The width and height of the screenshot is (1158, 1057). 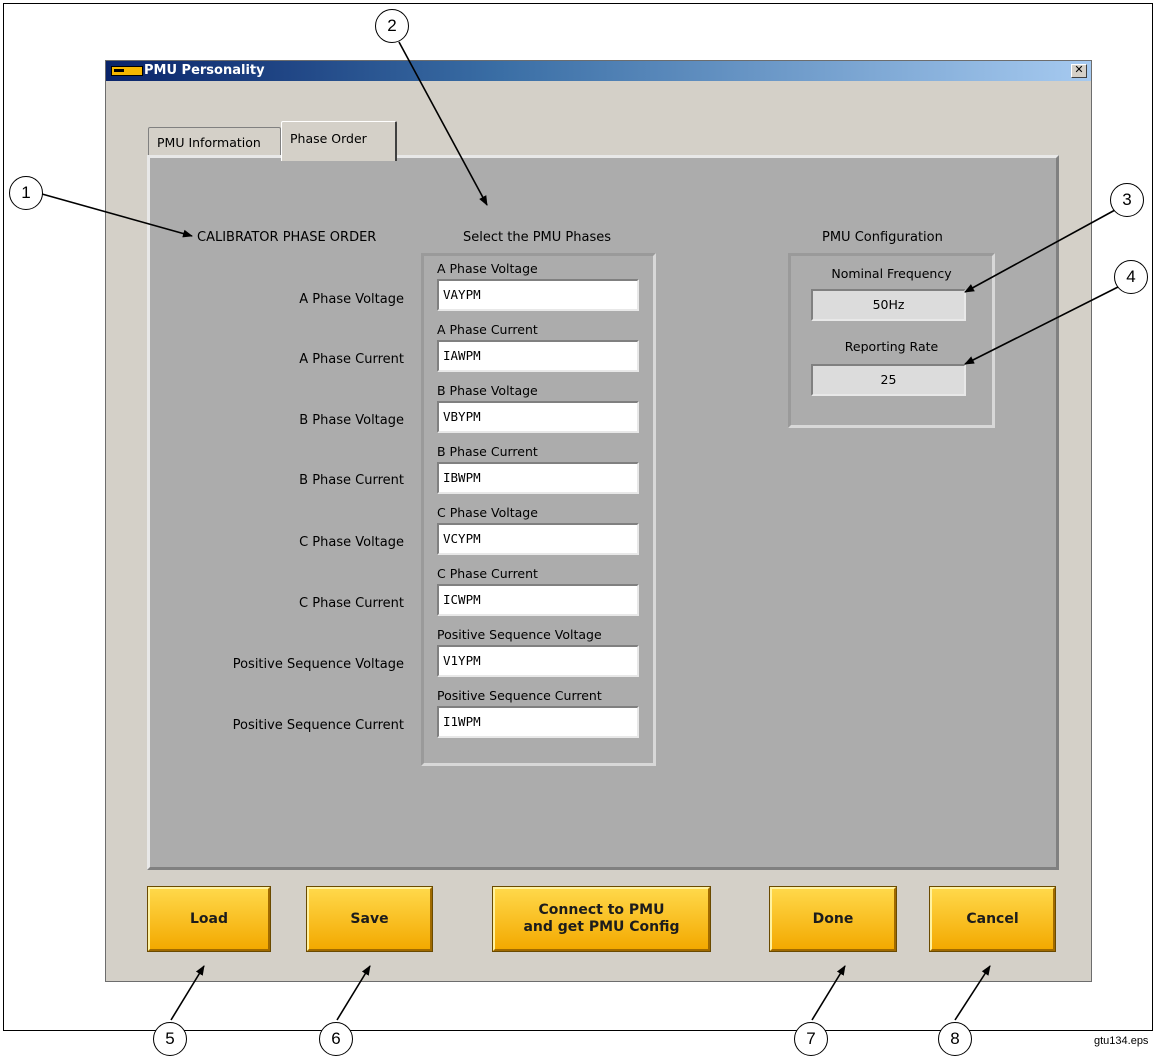 I want to click on callout-8: 8, so click(x=955, y=1039).